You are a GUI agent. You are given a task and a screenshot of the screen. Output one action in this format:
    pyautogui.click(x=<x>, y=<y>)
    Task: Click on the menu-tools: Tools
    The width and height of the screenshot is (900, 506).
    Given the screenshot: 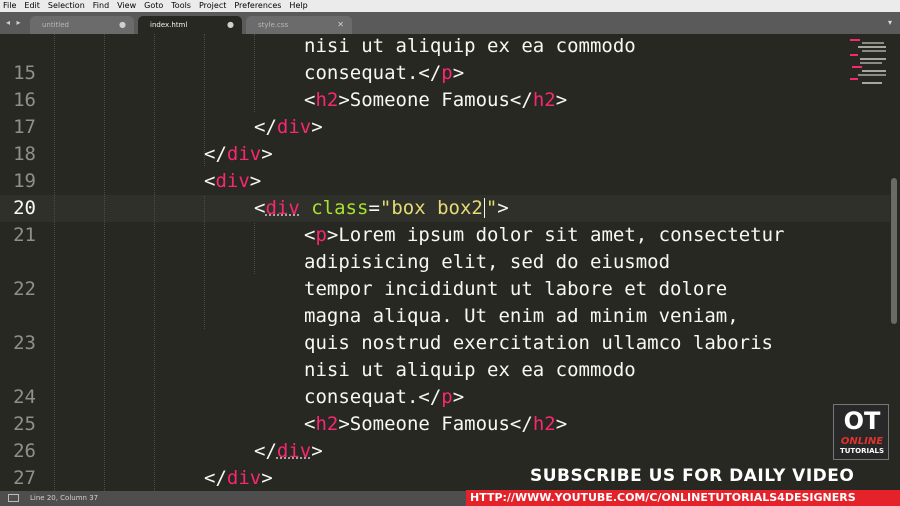 What is the action you would take?
    pyautogui.click(x=181, y=6)
    